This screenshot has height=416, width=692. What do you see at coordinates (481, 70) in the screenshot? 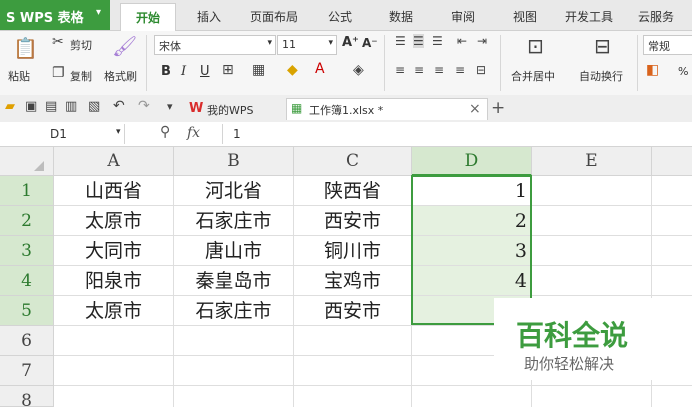
I see `distribute-icon: ⊟` at bounding box center [481, 70].